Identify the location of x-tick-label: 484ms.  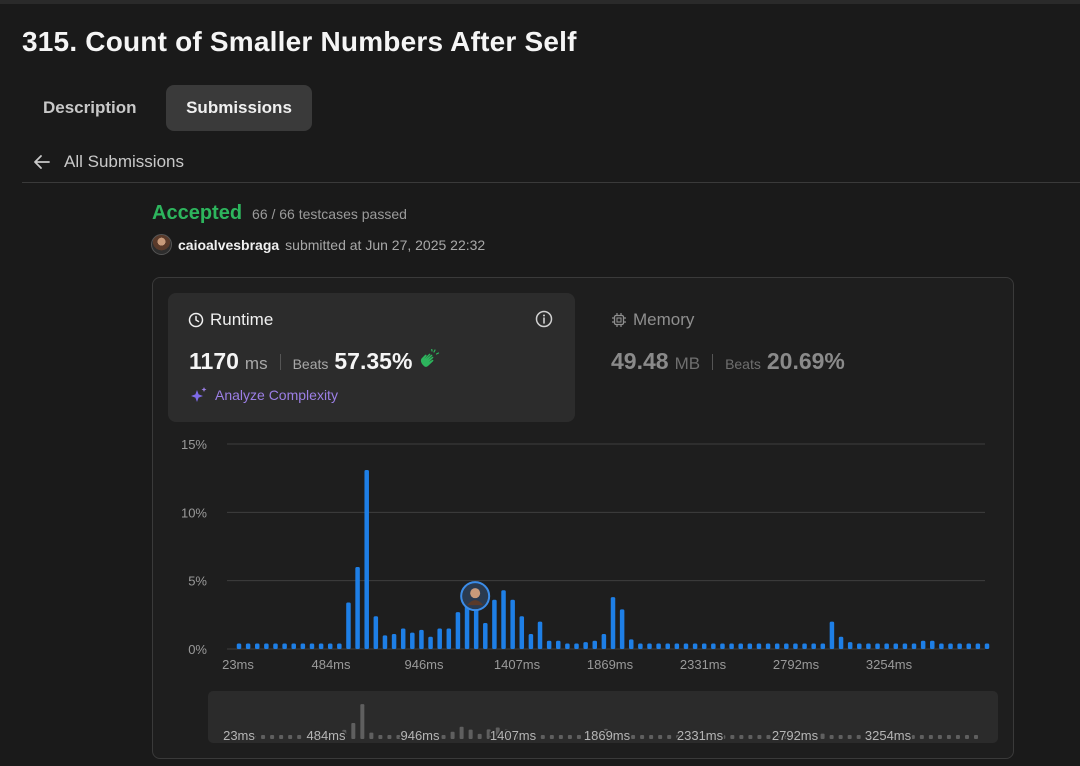
(331, 664).